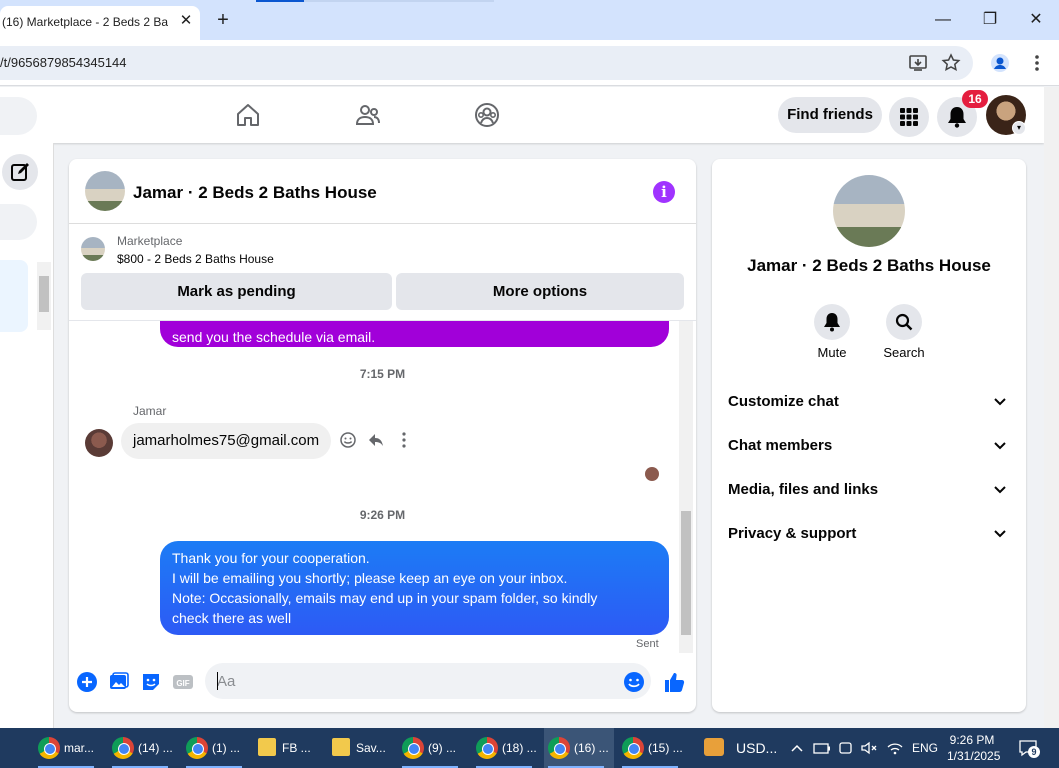 The height and width of the screenshot is (768, 1059). What do you see at coordinates (93, 249) in the screenshot?
I see `listing-thumbnail` at bounding box center [93, 249].